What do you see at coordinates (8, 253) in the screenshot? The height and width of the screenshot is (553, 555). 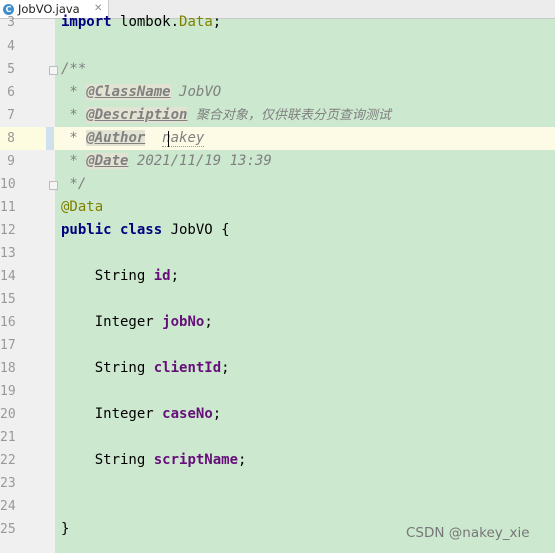 I see `line-number: 13` at bounding box center [8, 253].